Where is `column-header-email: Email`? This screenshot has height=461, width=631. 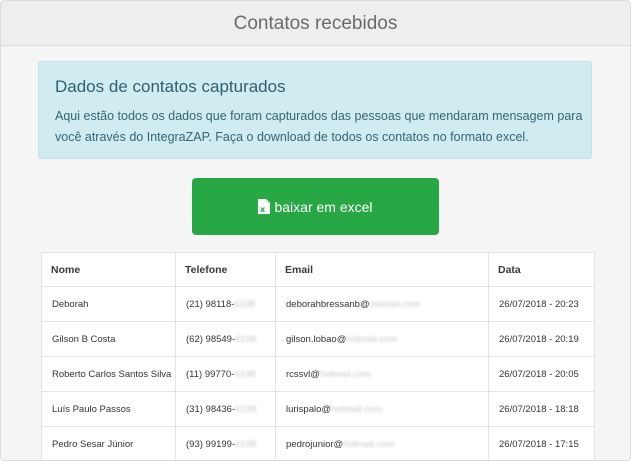 column-header-email: Email is located at coordinates (382, 269).